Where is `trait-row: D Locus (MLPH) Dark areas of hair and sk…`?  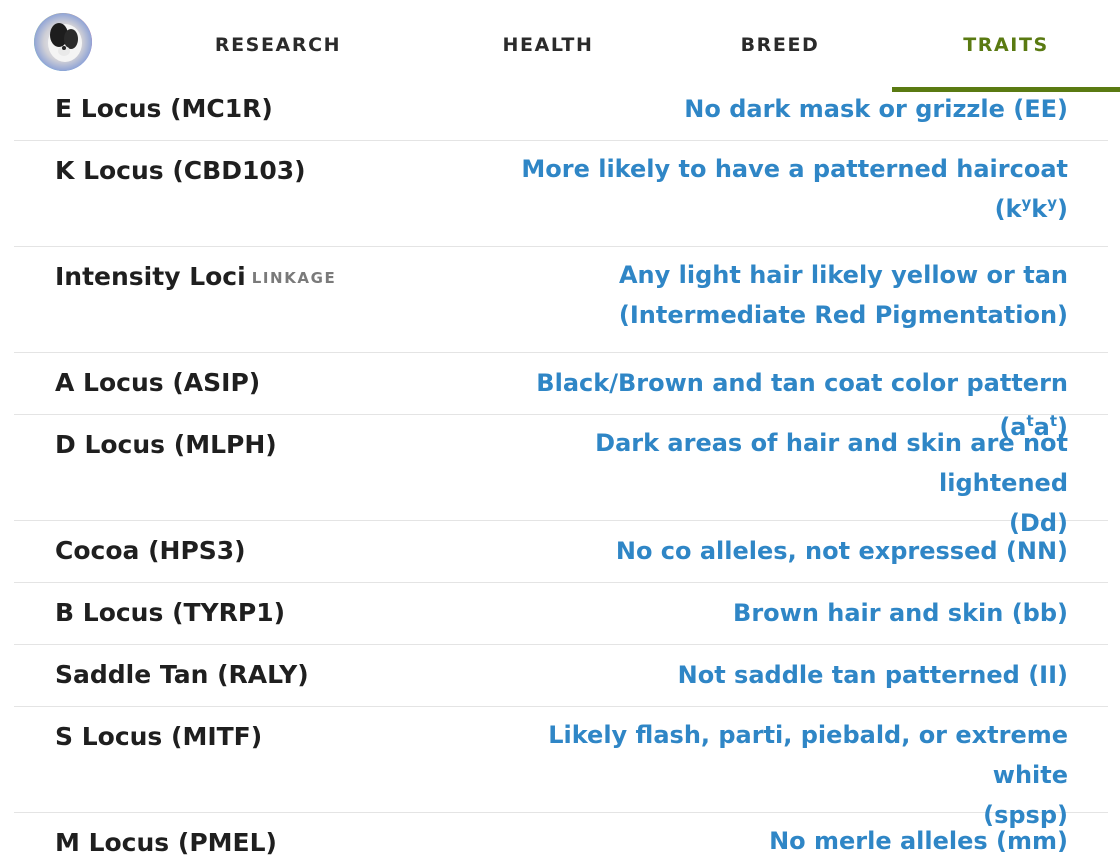 trait-row: D Locus (MLPH) Dark areas of hair and sk… is located at coordinates (561, 476).